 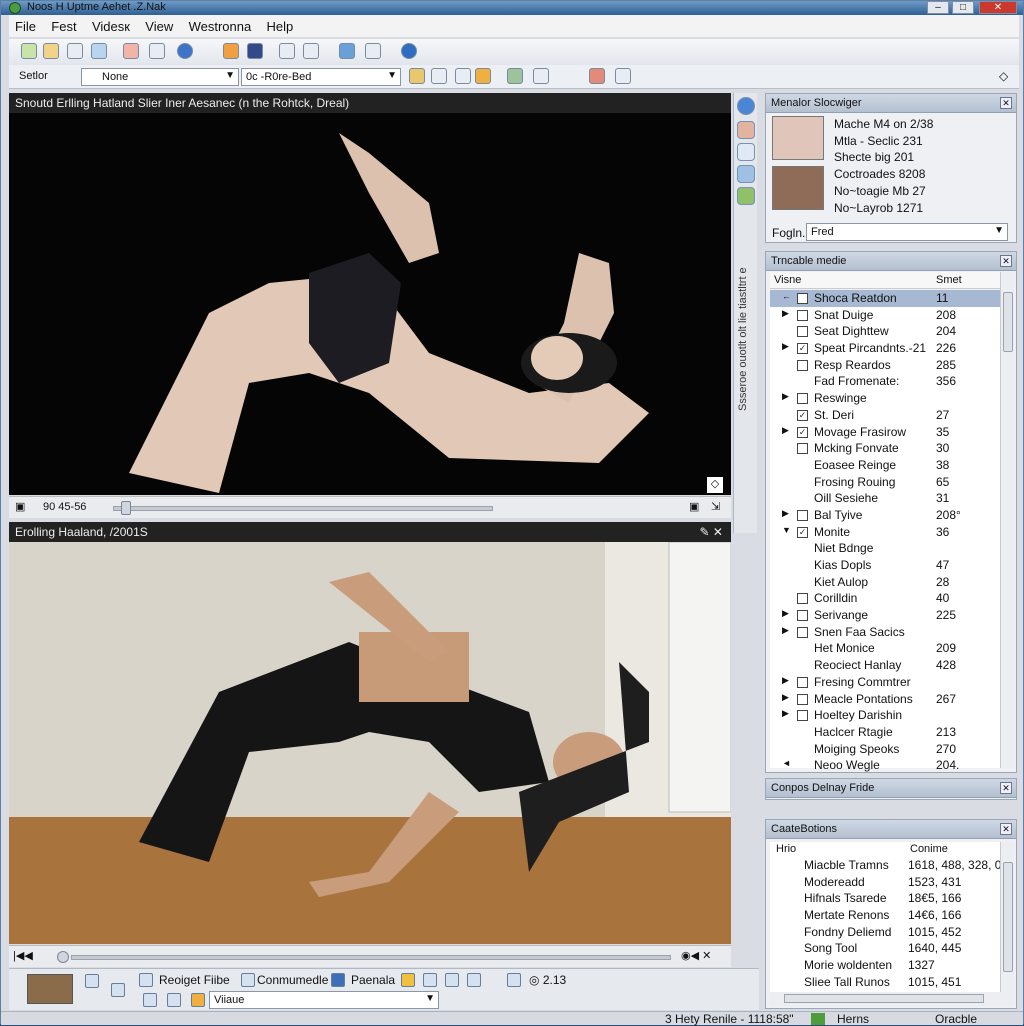 I want to click on menu-video: Videsк, so click(x=111, y=24).